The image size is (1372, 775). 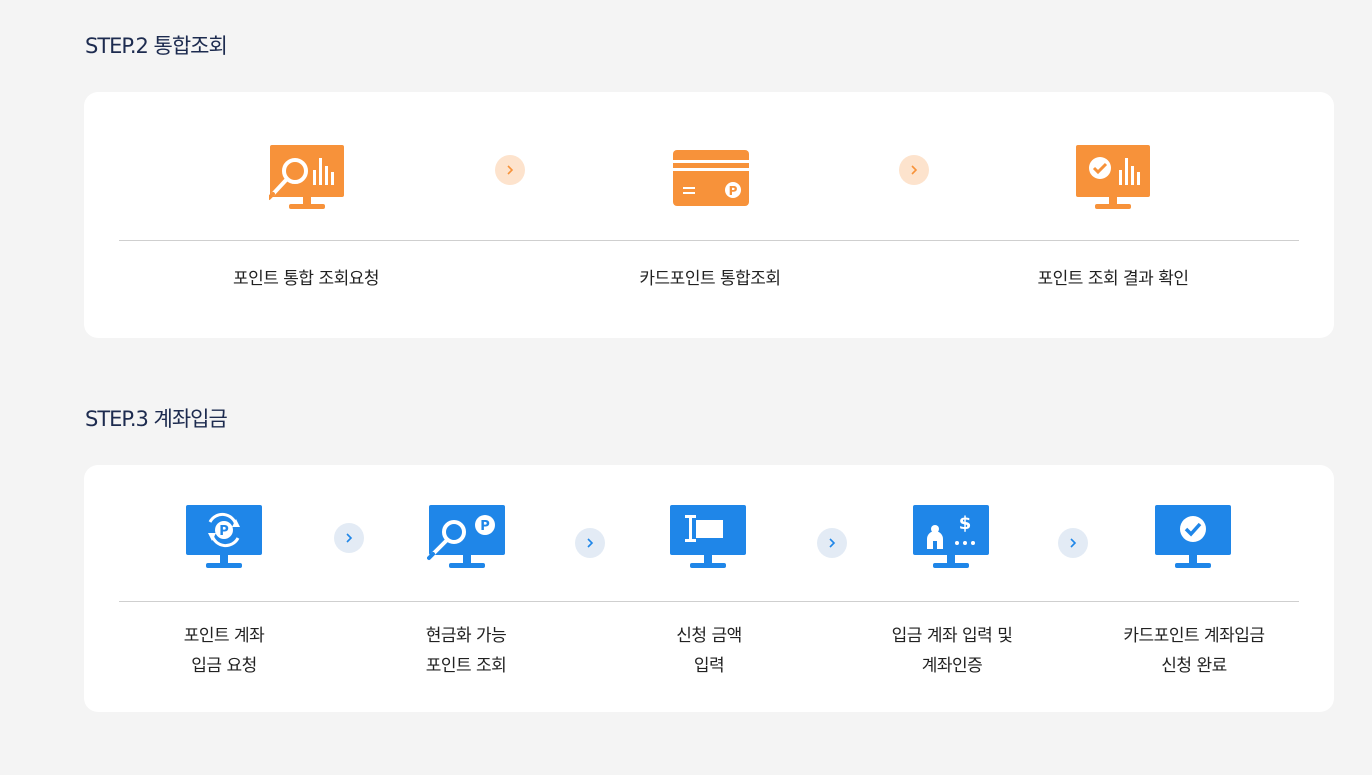 I want to click on step3-label-3: 신청 금액 입력, so click(x=709, y=651).